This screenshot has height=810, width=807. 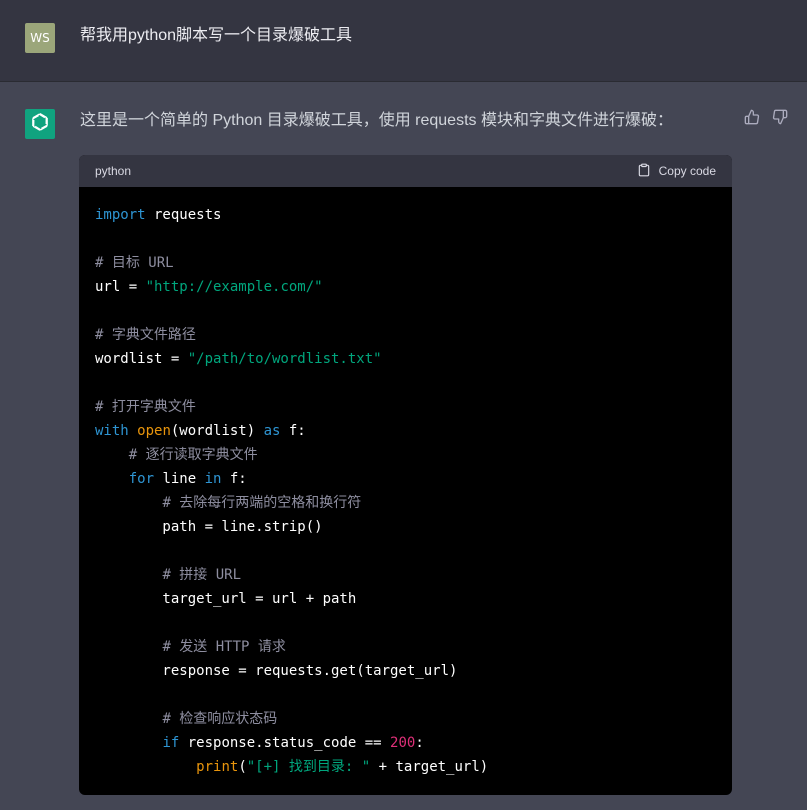 I want to click on code-token: # 发送 HTTP 请求, so click(x=224, y=647).